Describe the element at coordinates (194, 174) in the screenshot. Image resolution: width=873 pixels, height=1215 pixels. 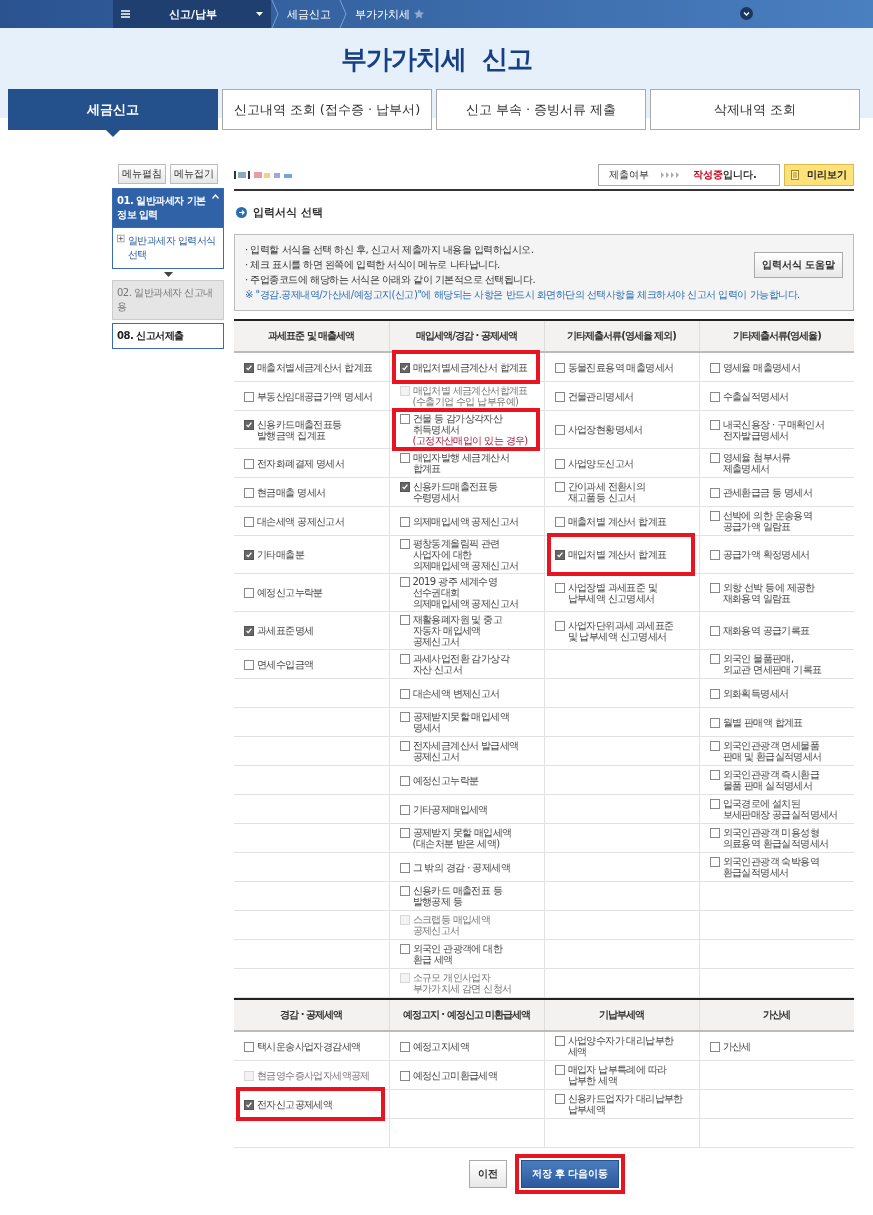
I see `menu-button: 메뉴접기` at that location.